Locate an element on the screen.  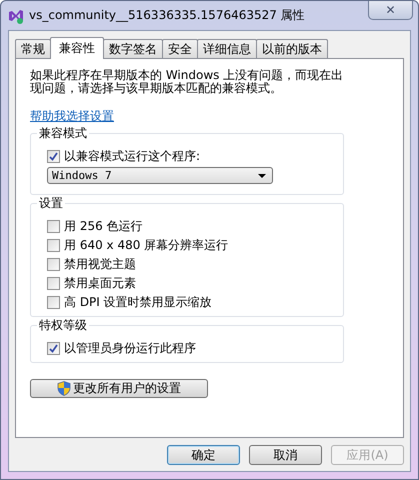
change-all-users-button: 更改所有用户的设置 is located at coordinates (119, 388).